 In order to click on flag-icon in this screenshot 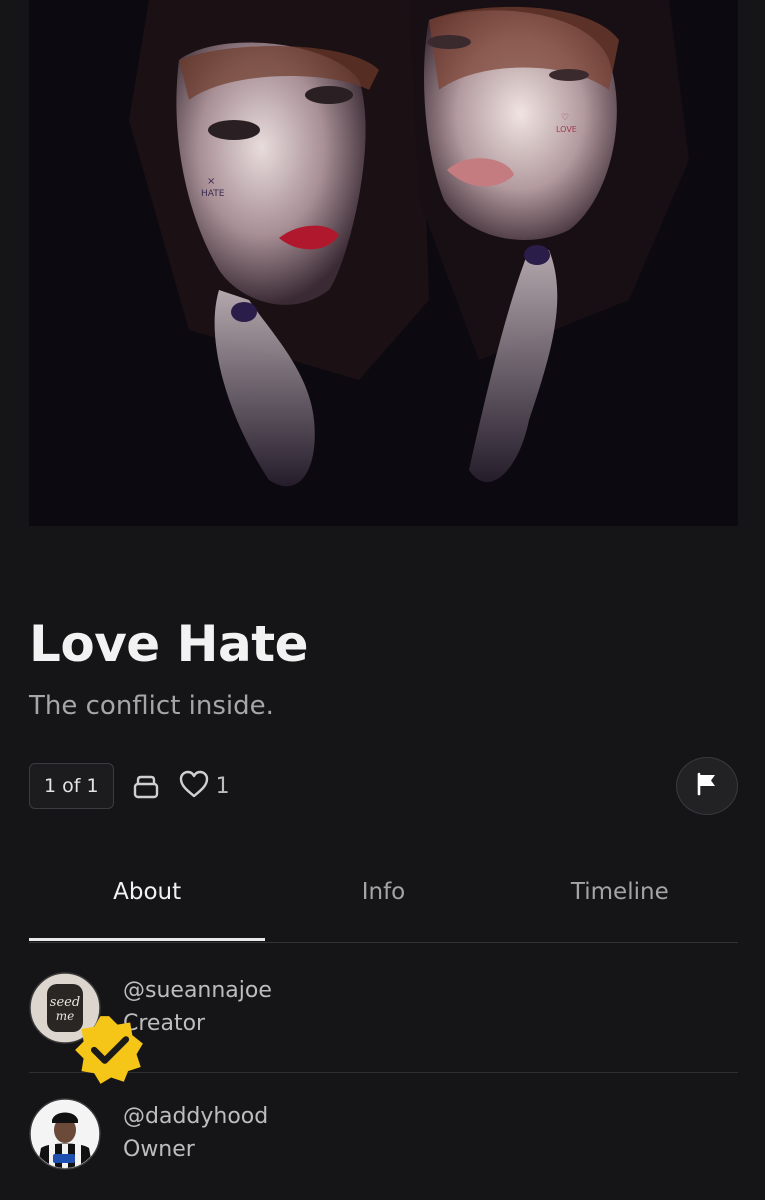, I will do `click(707, 786)`.